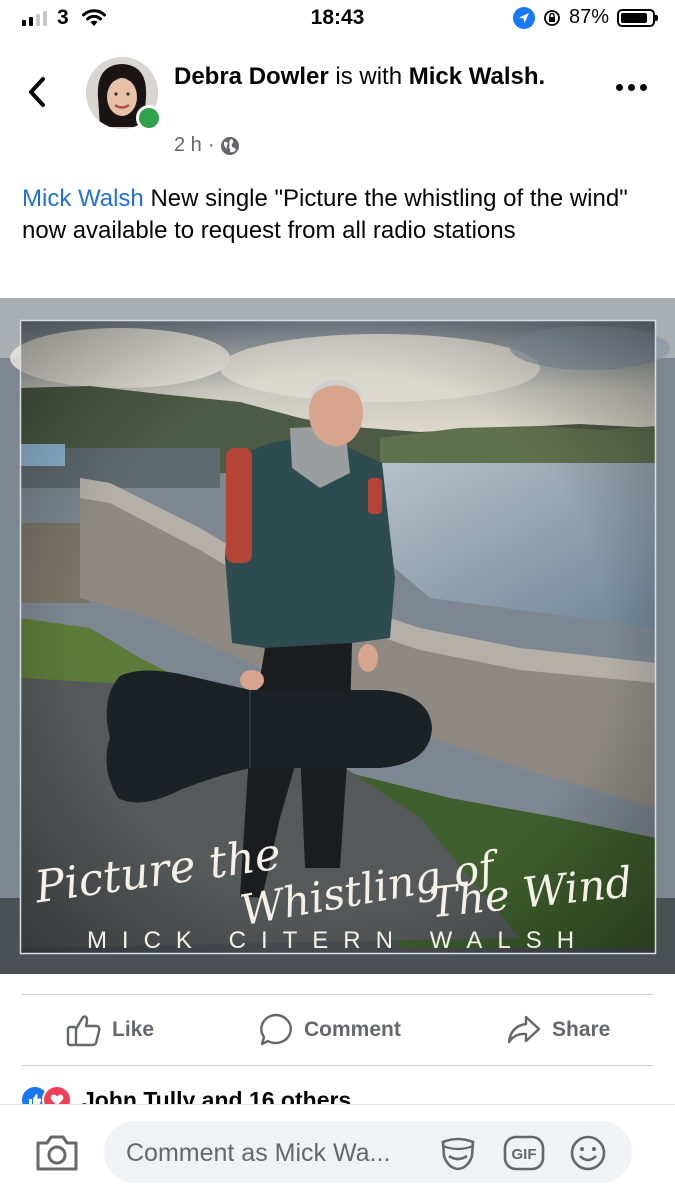  I want to click on cover-artist: MICK CITERN WALSH, so click(338, 940).